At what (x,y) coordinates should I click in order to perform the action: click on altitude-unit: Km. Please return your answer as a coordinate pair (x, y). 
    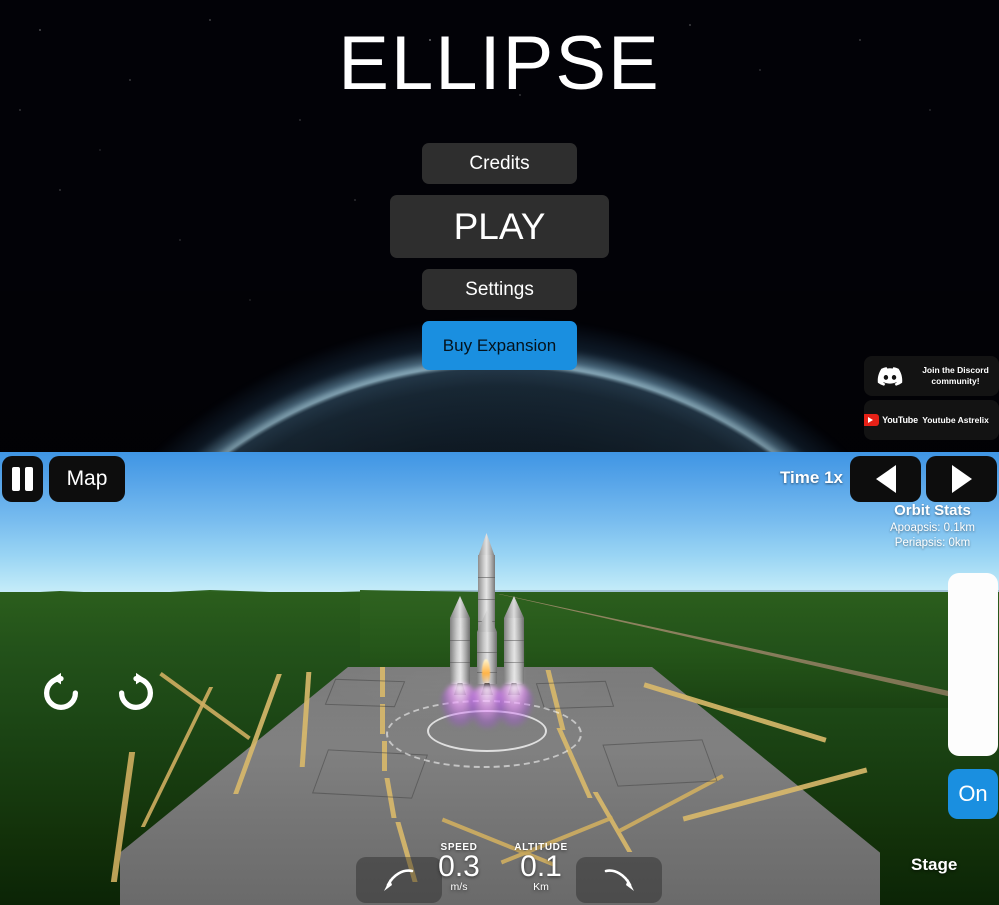
    Looking at the image, I should click on (541, 887).